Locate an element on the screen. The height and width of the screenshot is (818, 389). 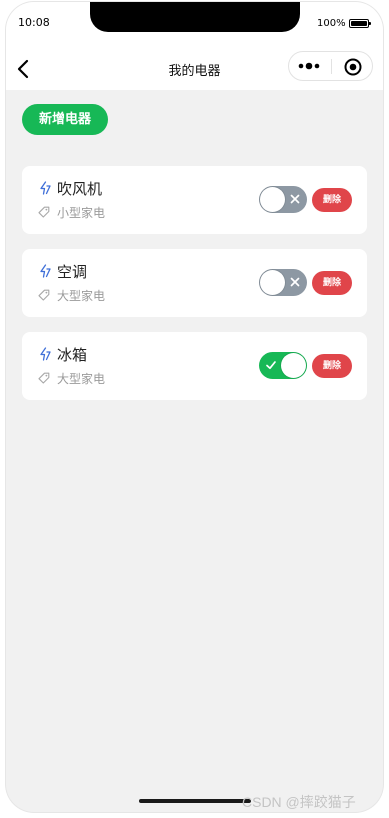
target-circle-icon is located at coordinates (353, 67).